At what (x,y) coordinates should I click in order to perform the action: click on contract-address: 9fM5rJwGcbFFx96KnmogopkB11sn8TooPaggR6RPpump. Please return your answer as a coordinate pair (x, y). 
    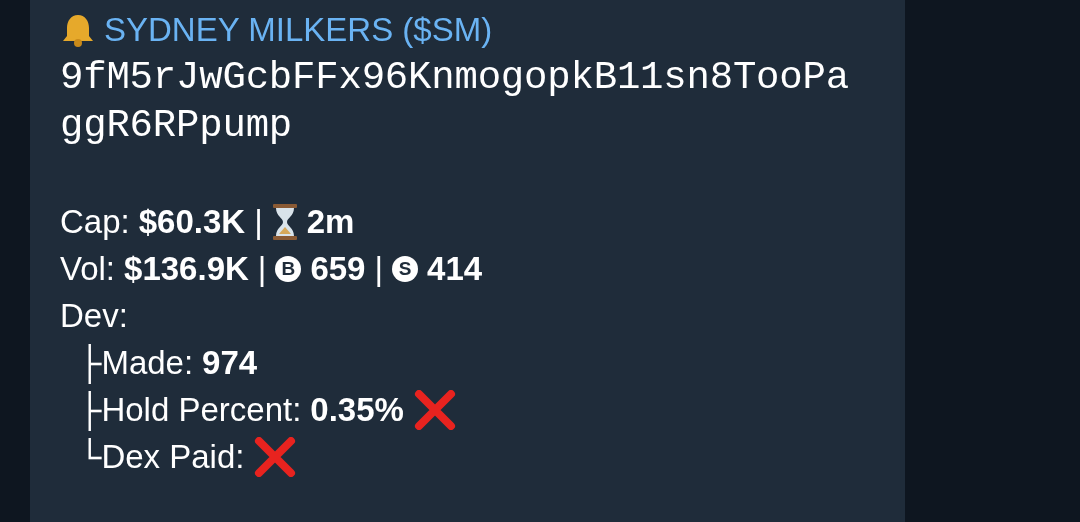
    Looking at the image, I should click on (455, 102).